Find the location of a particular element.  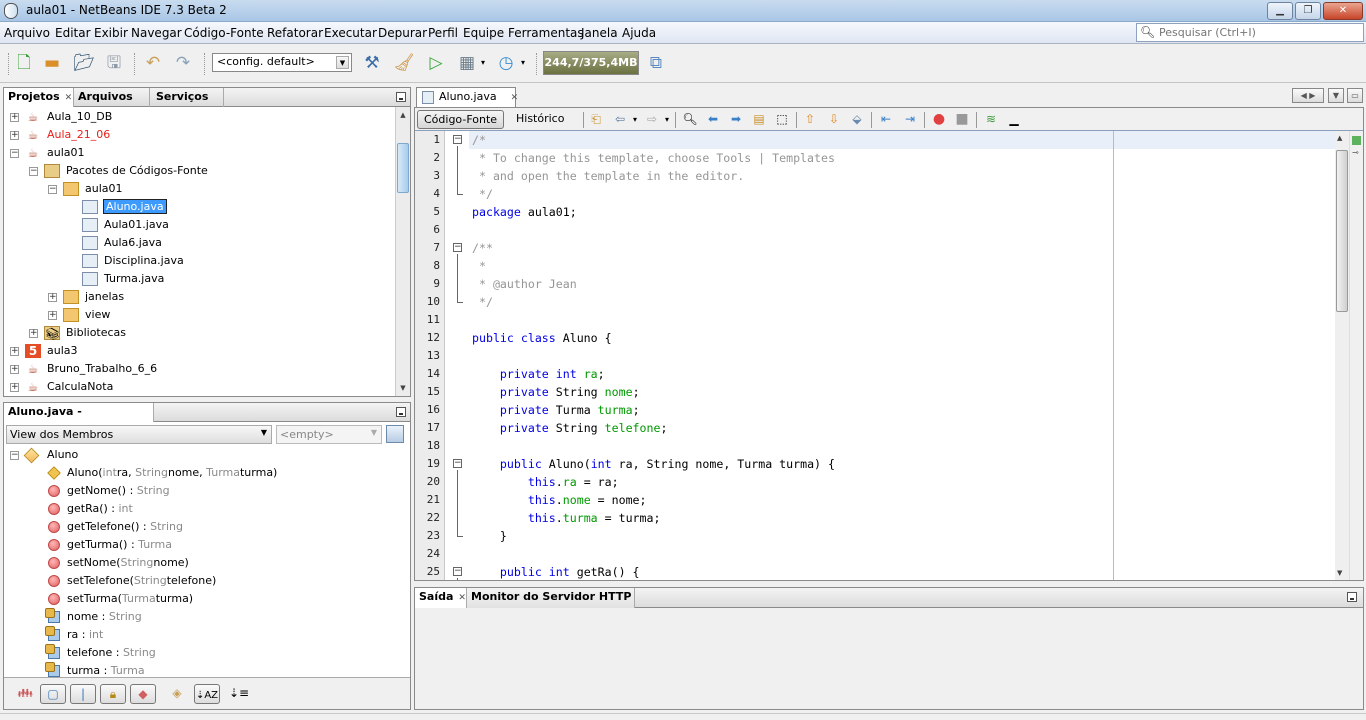

menu-janela: Janela is located at coordinates (599, 33).